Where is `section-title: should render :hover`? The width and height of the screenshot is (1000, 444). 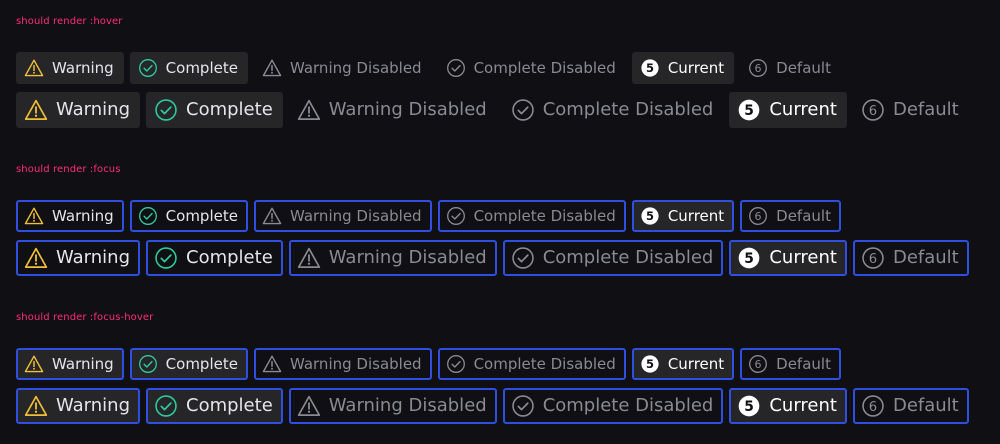
section-title: should render :hover is located at coordinates (69, 21).